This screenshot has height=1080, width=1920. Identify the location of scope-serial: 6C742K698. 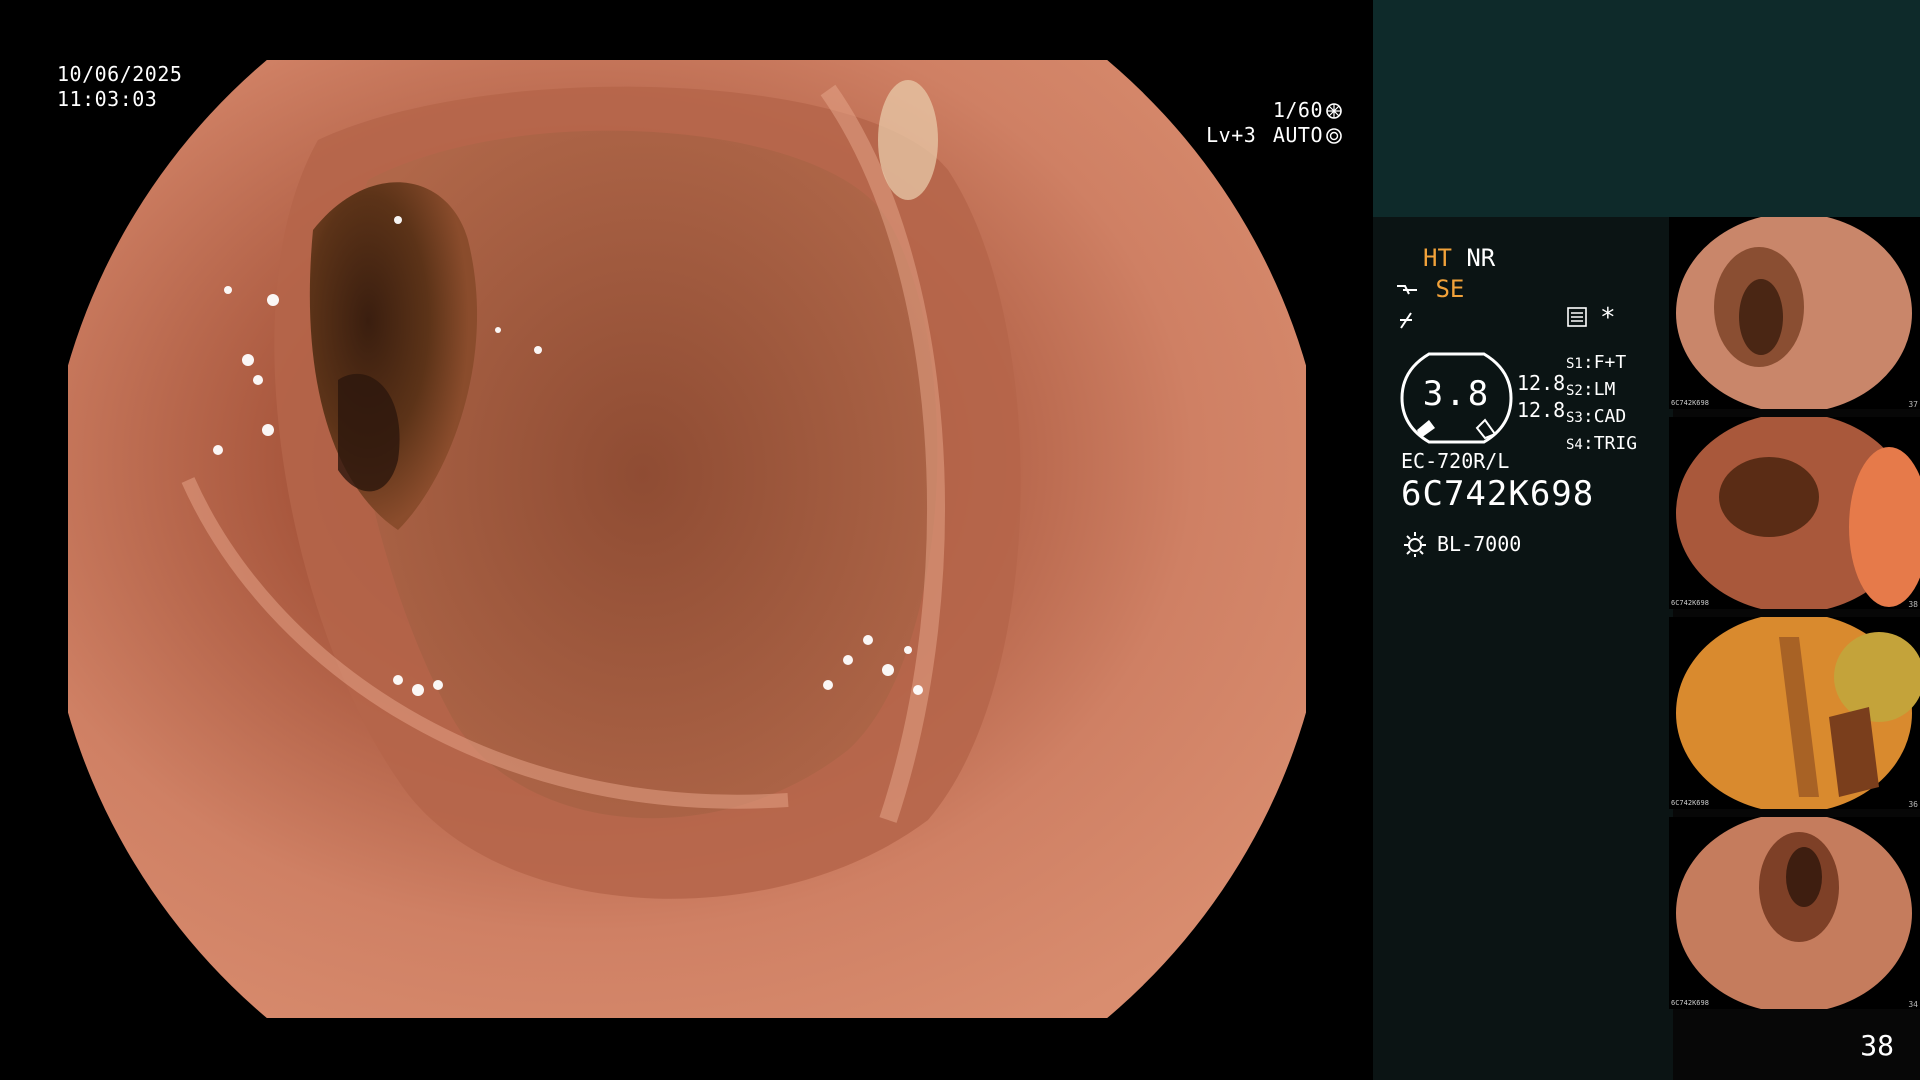
(1498, 494).